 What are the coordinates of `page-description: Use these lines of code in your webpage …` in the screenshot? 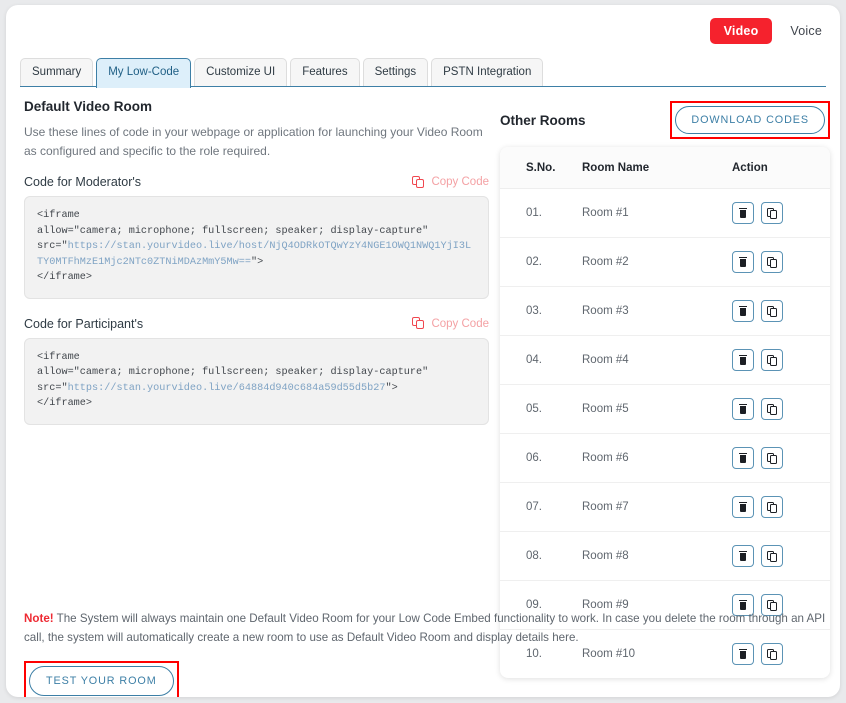 It's located at (253, 141).